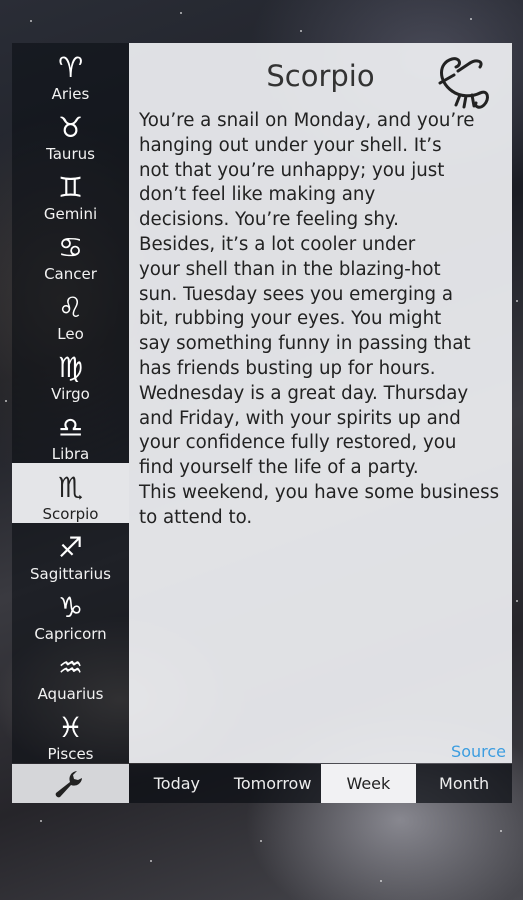 The height and width of the screenshot is (900, 523). Describe the element at coordinates (70, 187) in the screenshot. I see `gemini-icon: ♊` at that location.